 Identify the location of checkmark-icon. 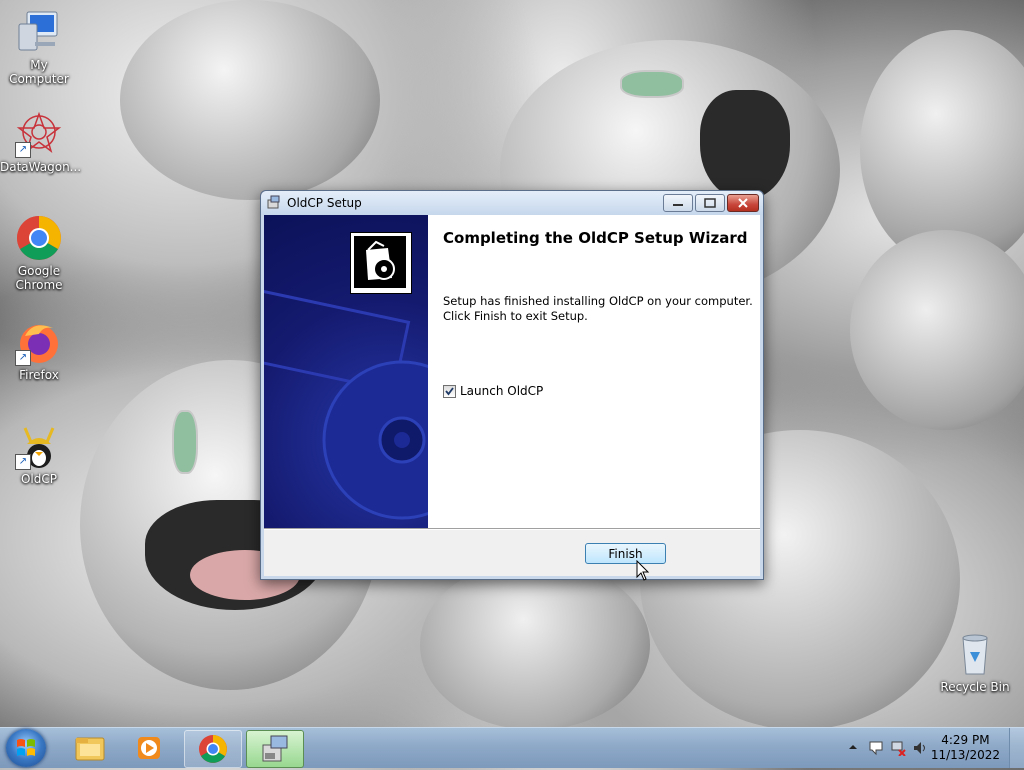
(449, 390).